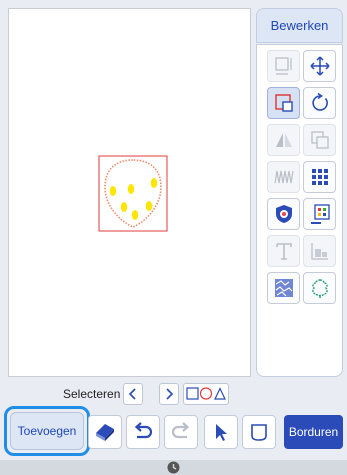  Describe the element at coordinates (133, 193) in the screenshot. I see `selection-frame` at that location.